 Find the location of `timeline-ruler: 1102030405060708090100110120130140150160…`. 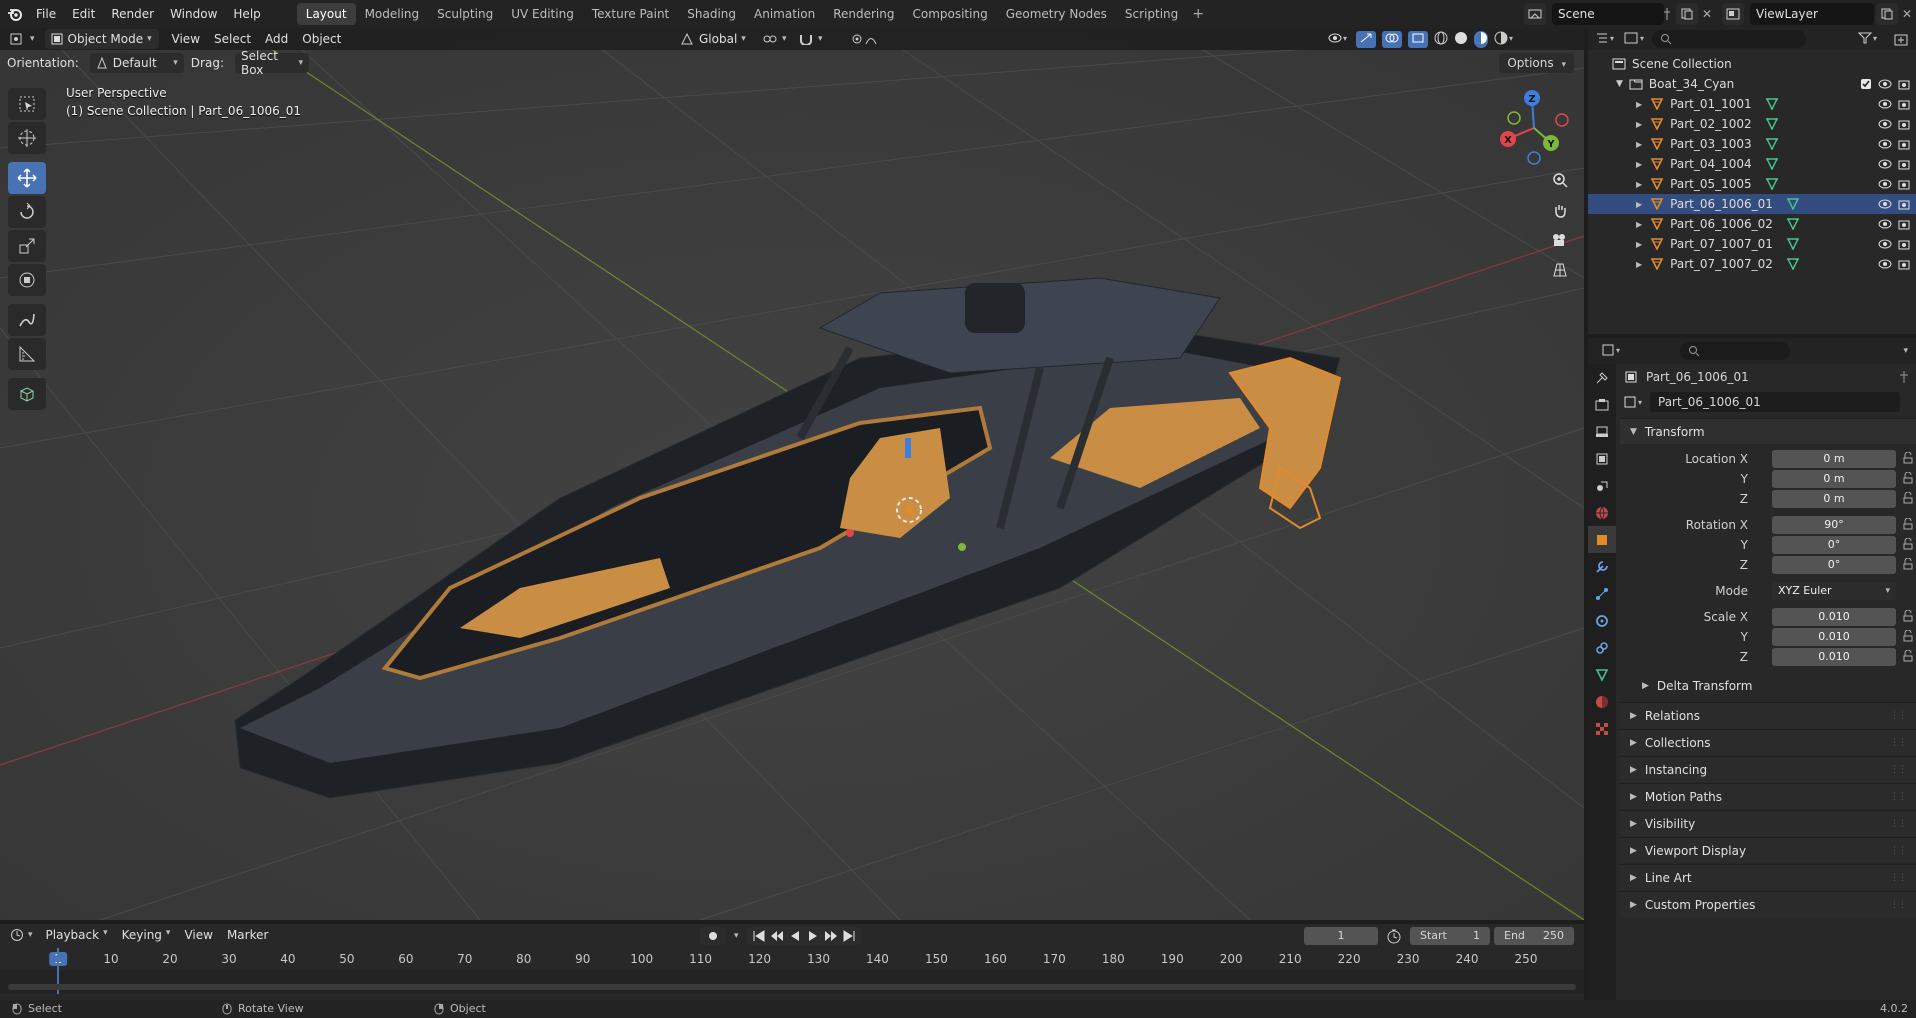

timeline-ruler: 1102030405060708090100110120130140150160… is located at coordinates (792, 960).